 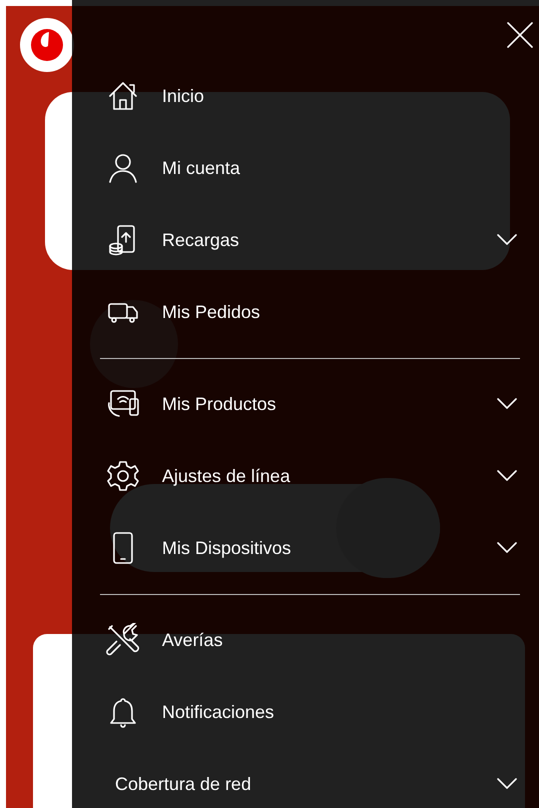 What do you see at coordinates (305, 640) in the screenshot?
I see `menu-item: Averías` at bounding box center [305, 640].